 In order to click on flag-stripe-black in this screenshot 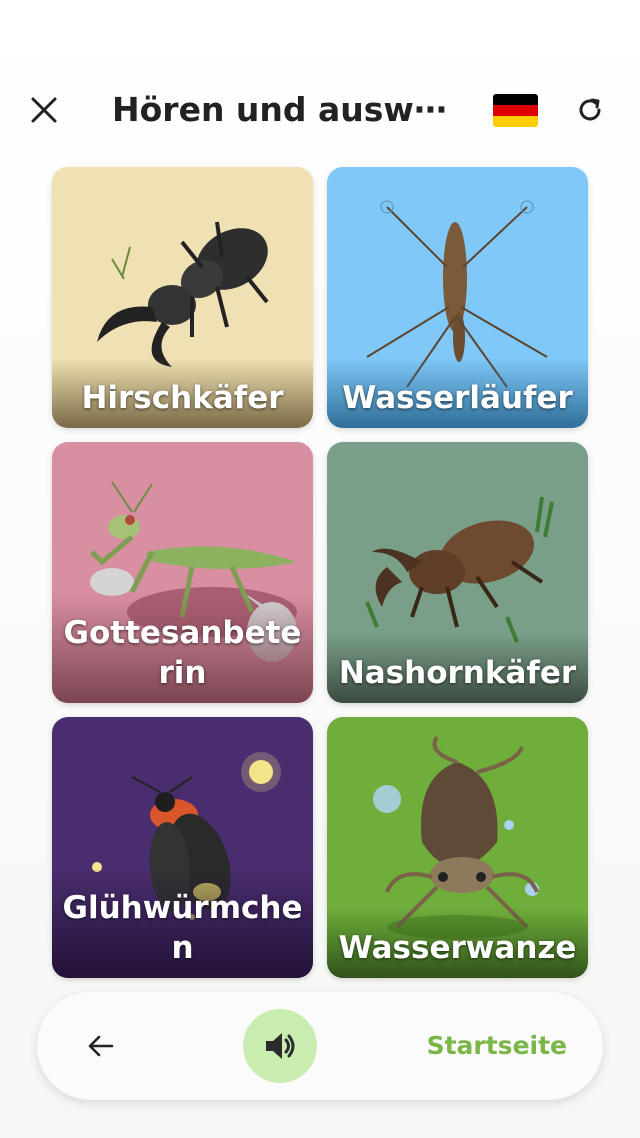, I will do `click(515, 99)`.